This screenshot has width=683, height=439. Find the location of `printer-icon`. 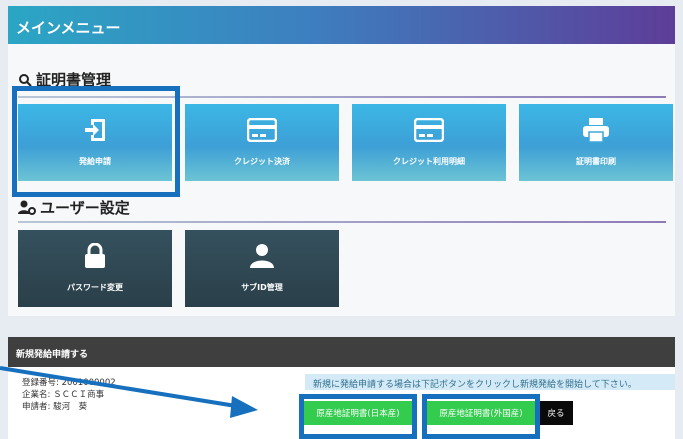

printer-icon is located at coordinates (596, 130).